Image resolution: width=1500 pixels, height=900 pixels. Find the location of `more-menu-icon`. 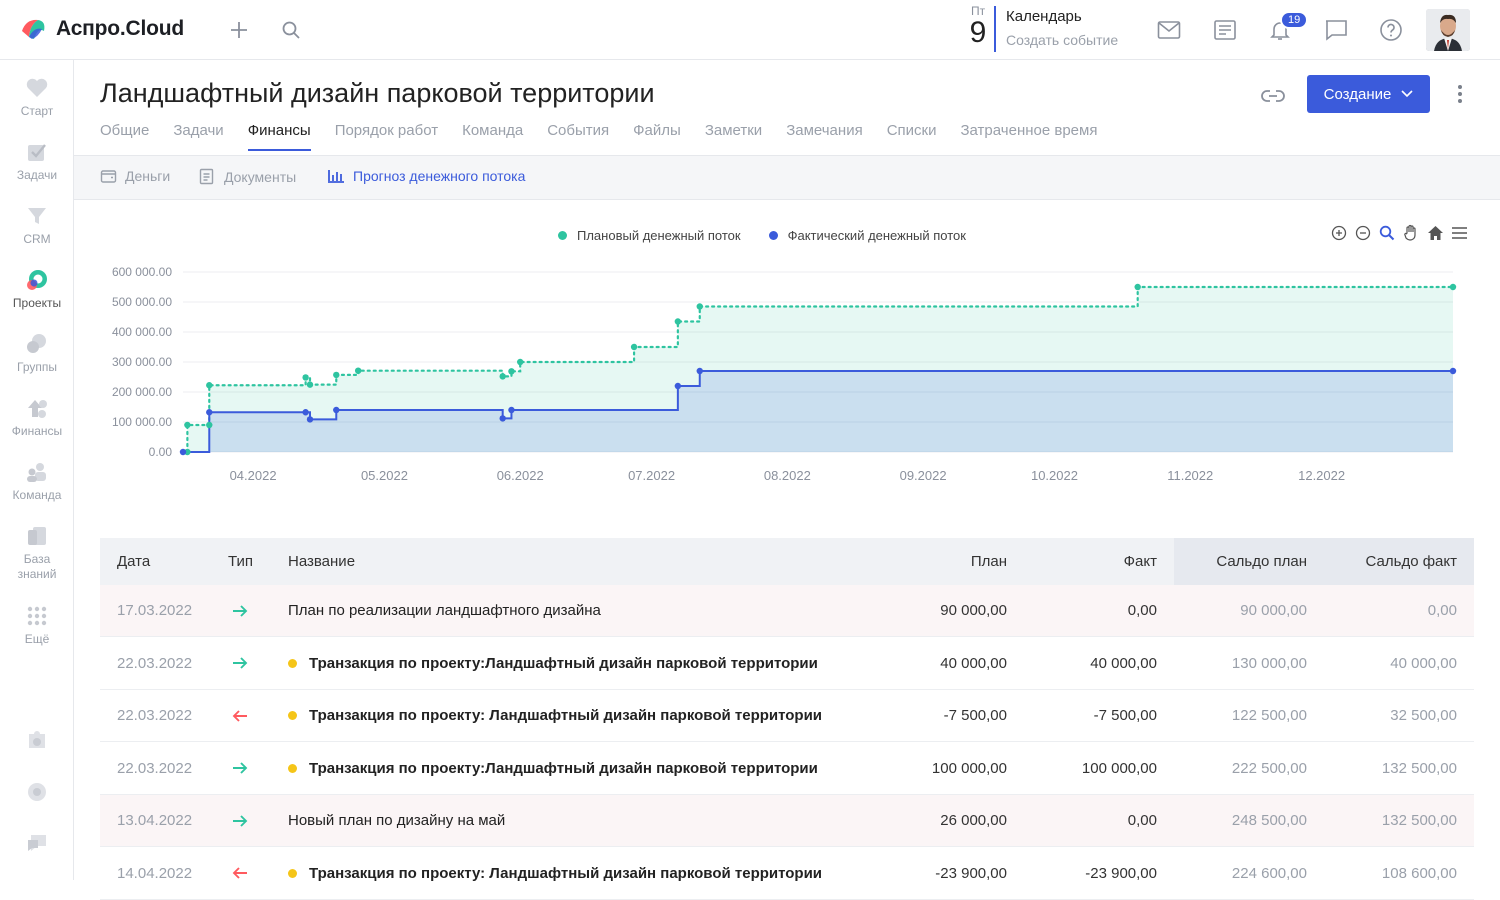

more-menu-icon is located at coordinates (1460, 94).